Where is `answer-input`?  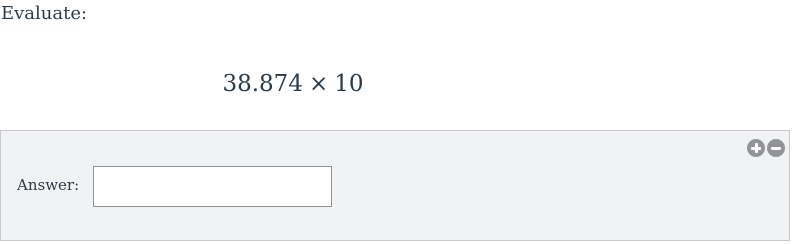 answer-input is located at coordinates (212, 186).